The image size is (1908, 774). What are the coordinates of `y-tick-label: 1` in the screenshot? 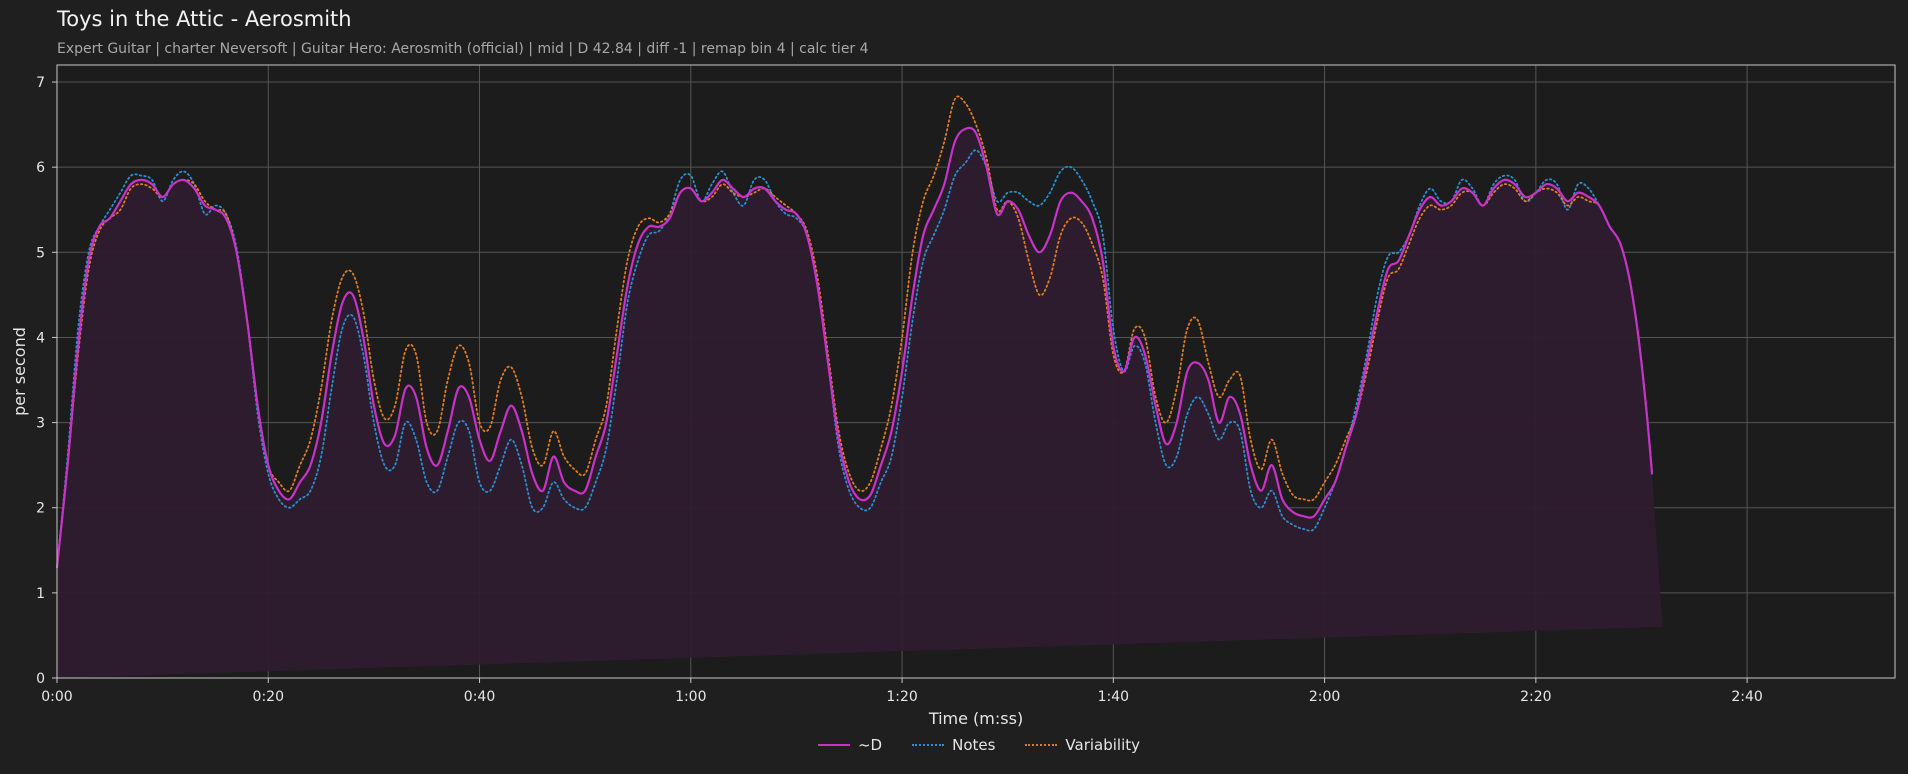 It's located at (40, 594).